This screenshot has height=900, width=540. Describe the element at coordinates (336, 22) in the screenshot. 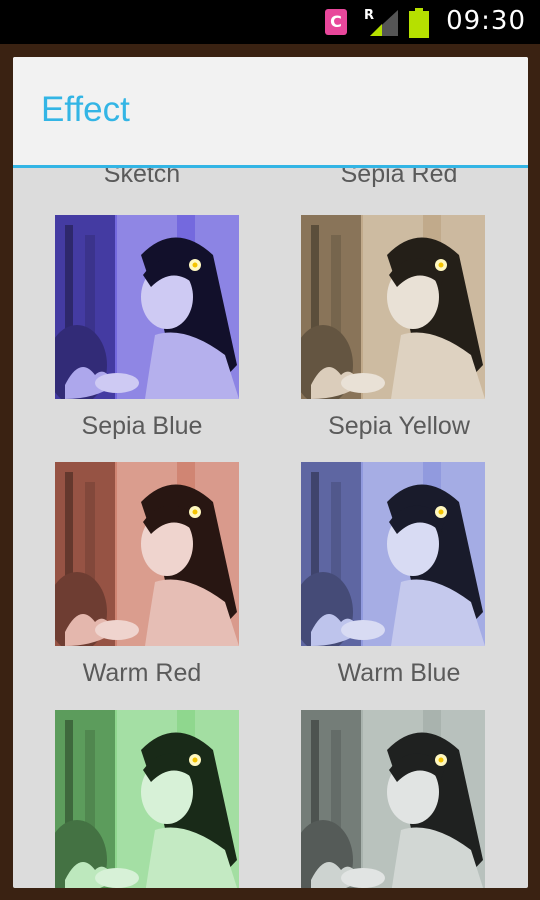

I see `app-notification-icon: C` at that location.